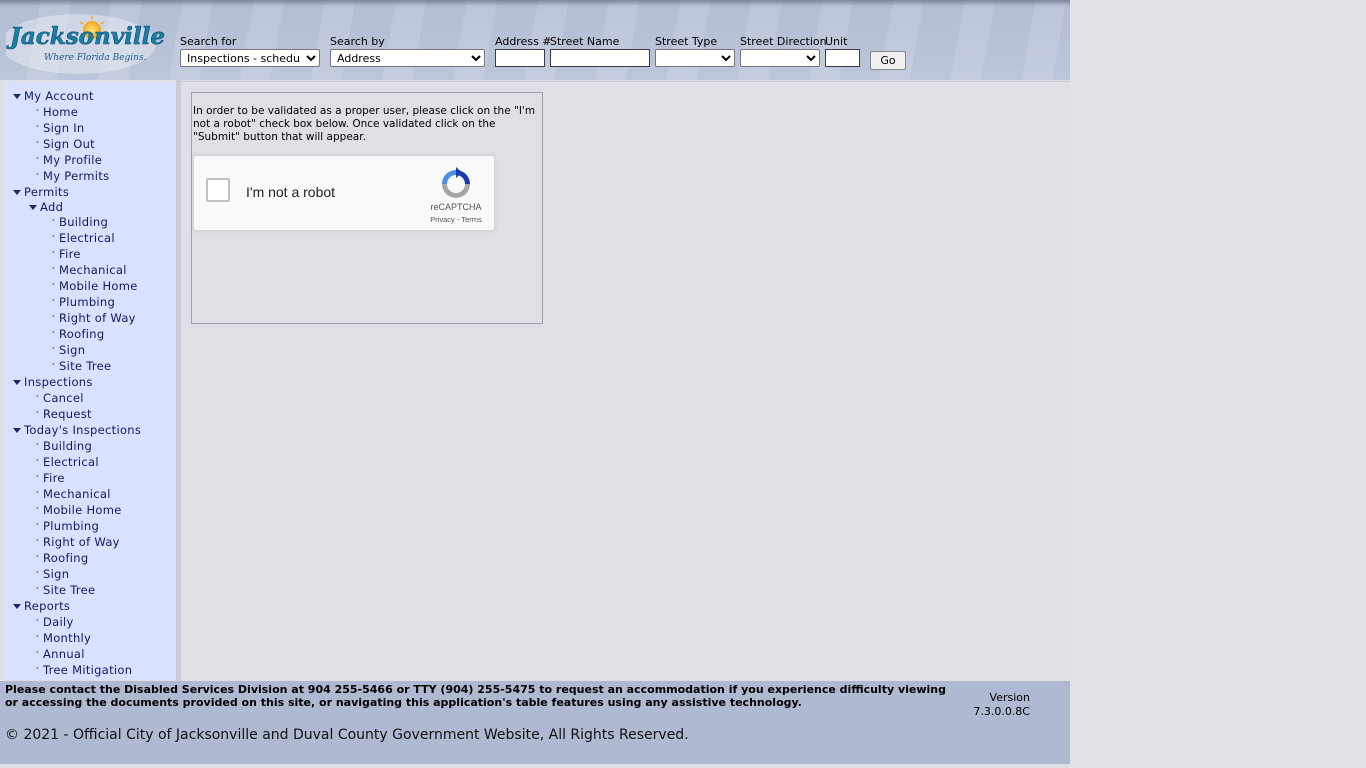  Describe the element at coordinates (64, 654) in the screenshot. I see `sidebar-link-annual: Annual` at that location.